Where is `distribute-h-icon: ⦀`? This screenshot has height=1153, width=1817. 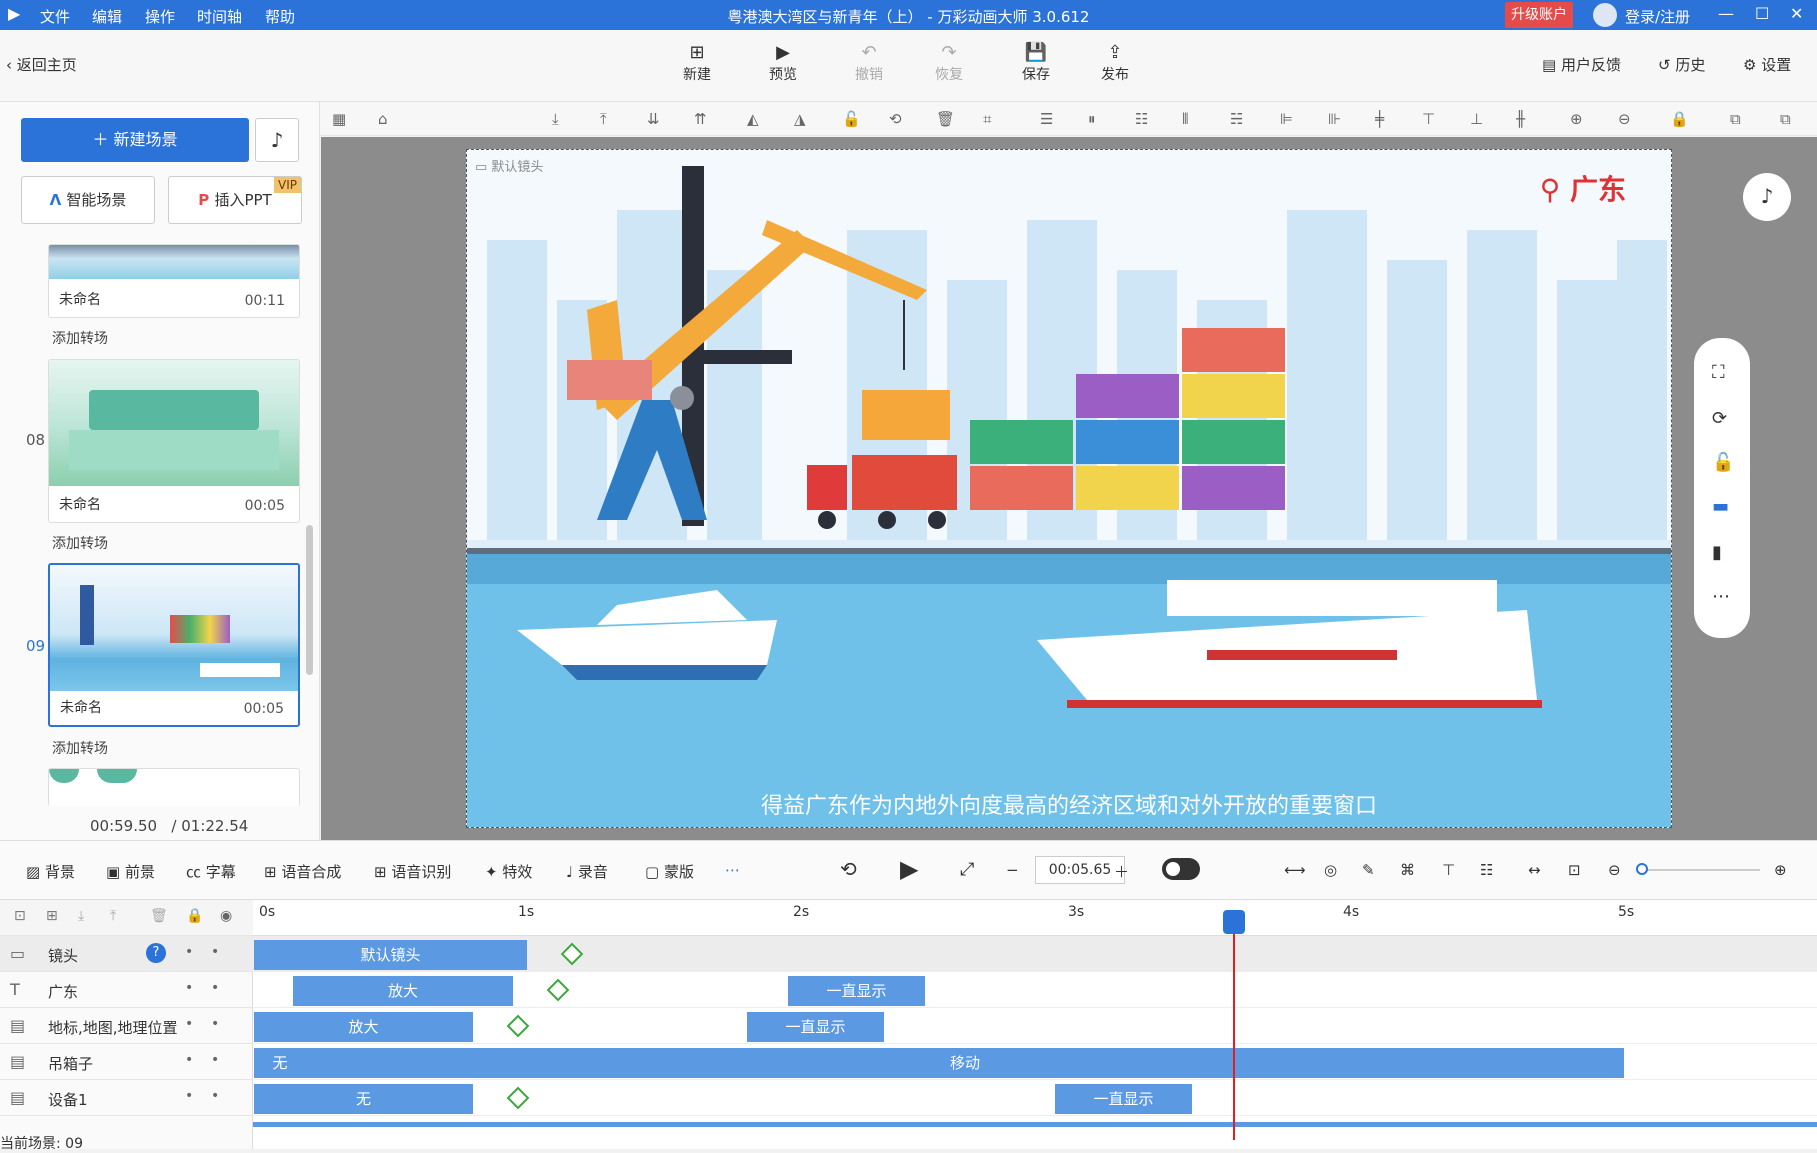 distribute-h-icon: ⦀ is located at coordinates (1185, 119).